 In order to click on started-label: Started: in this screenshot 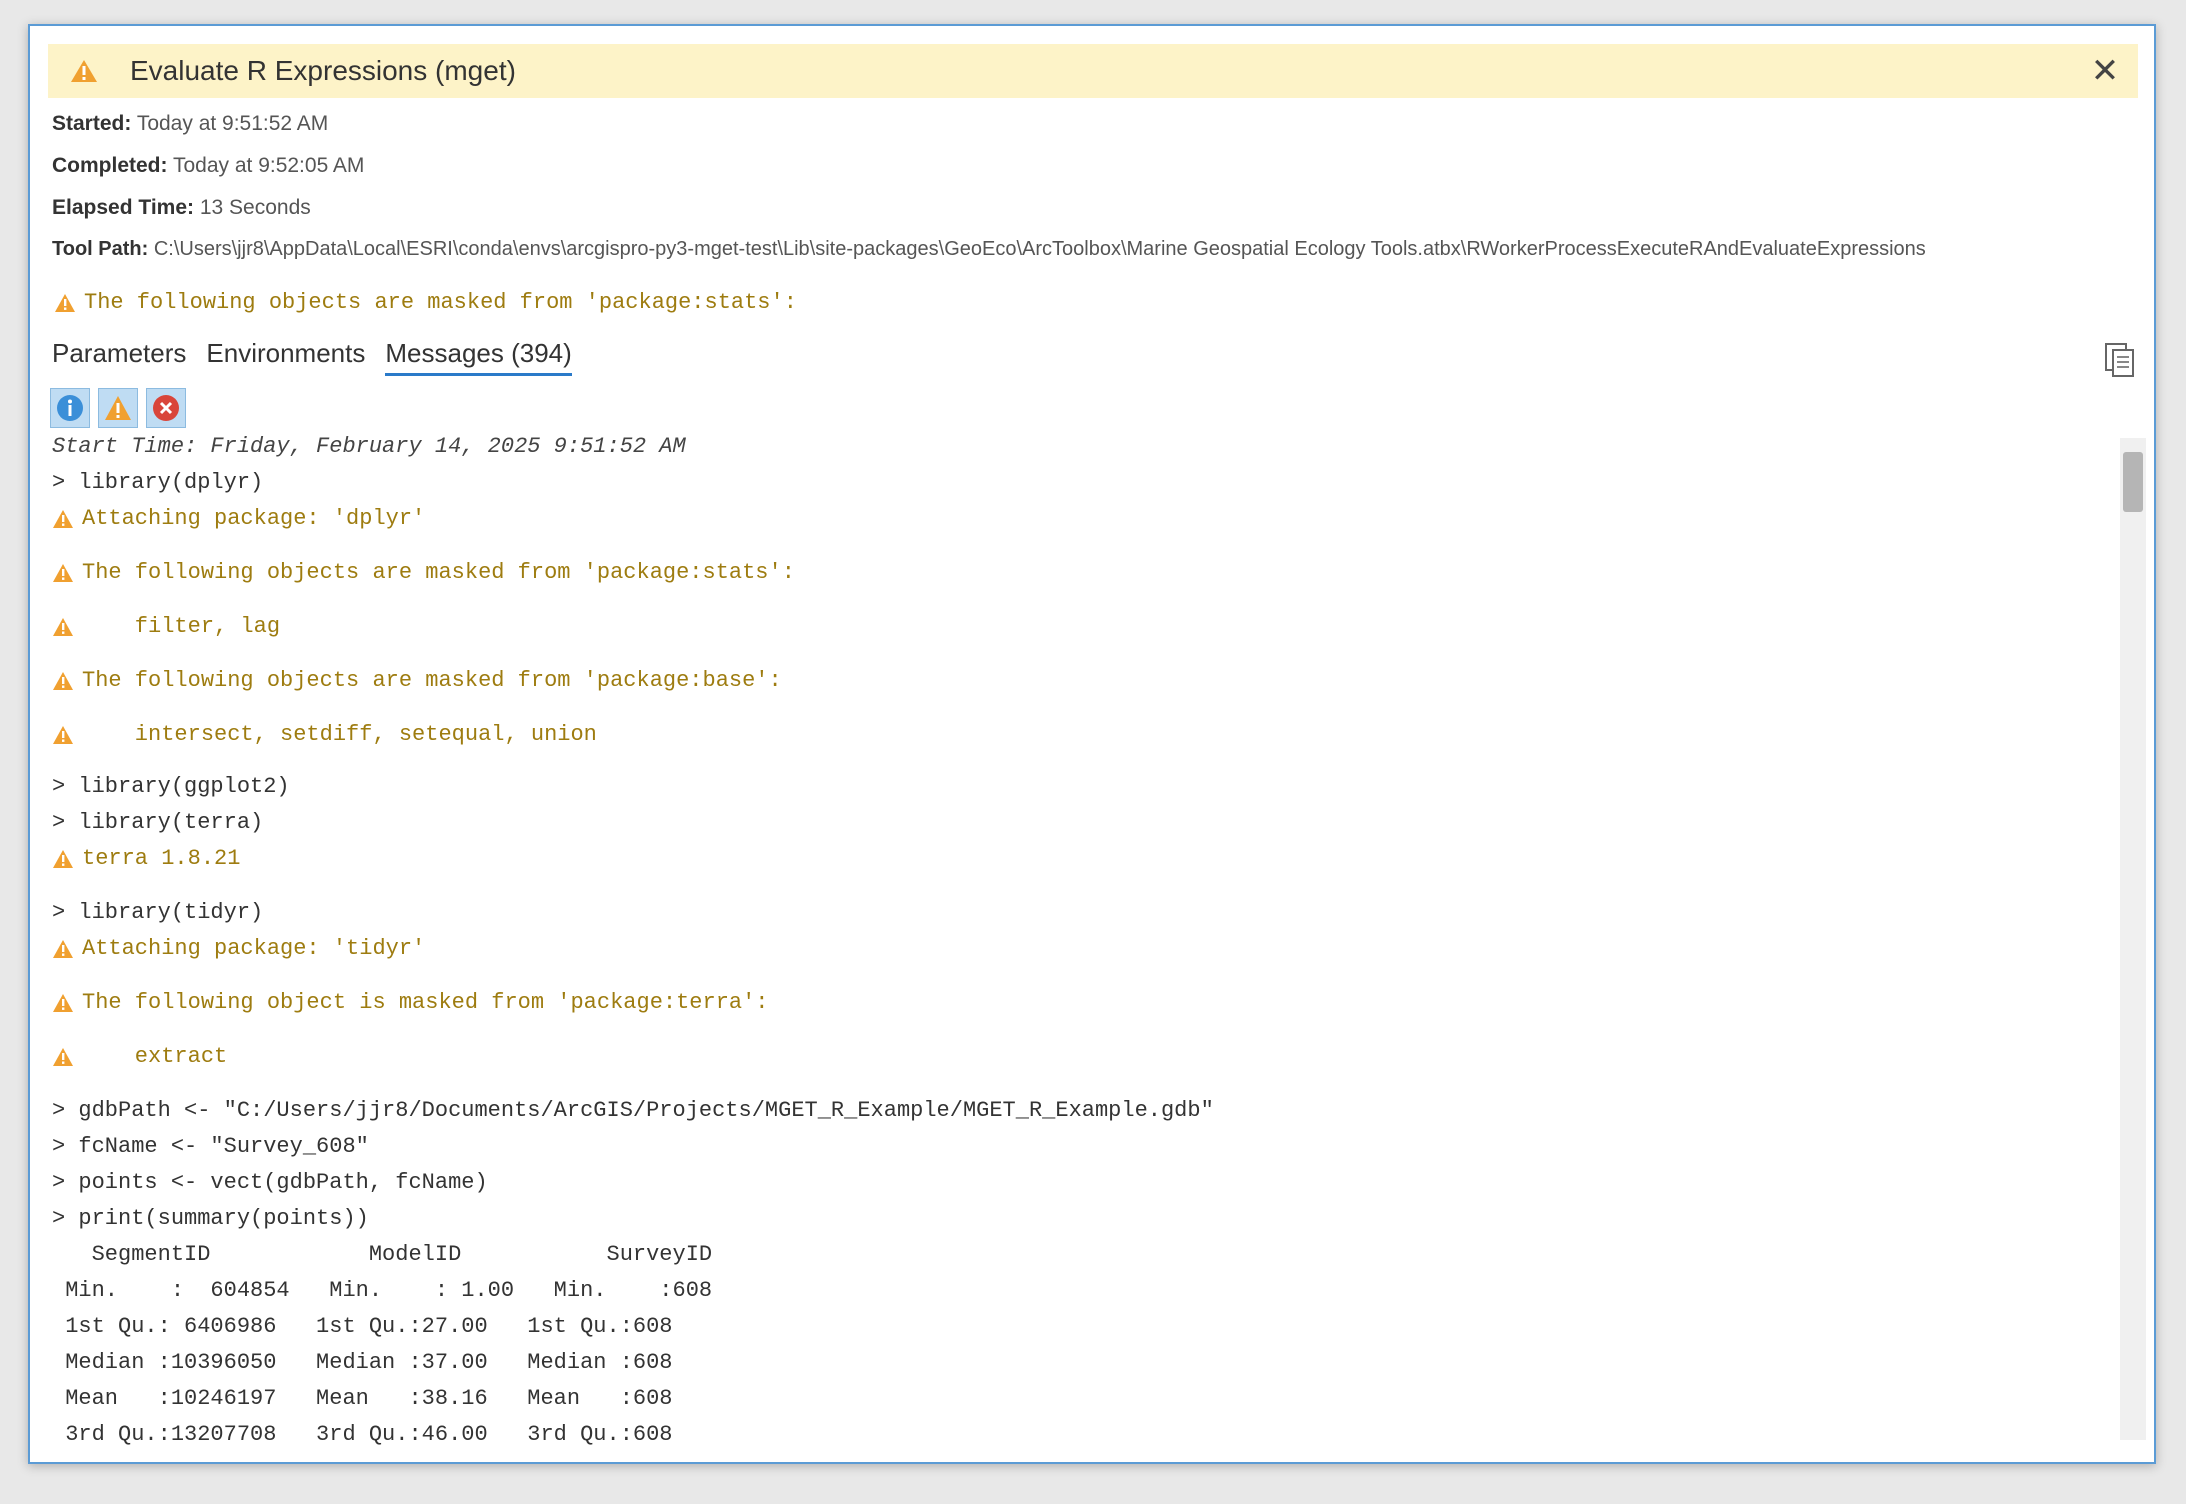, I will do `click(92, 123)`.